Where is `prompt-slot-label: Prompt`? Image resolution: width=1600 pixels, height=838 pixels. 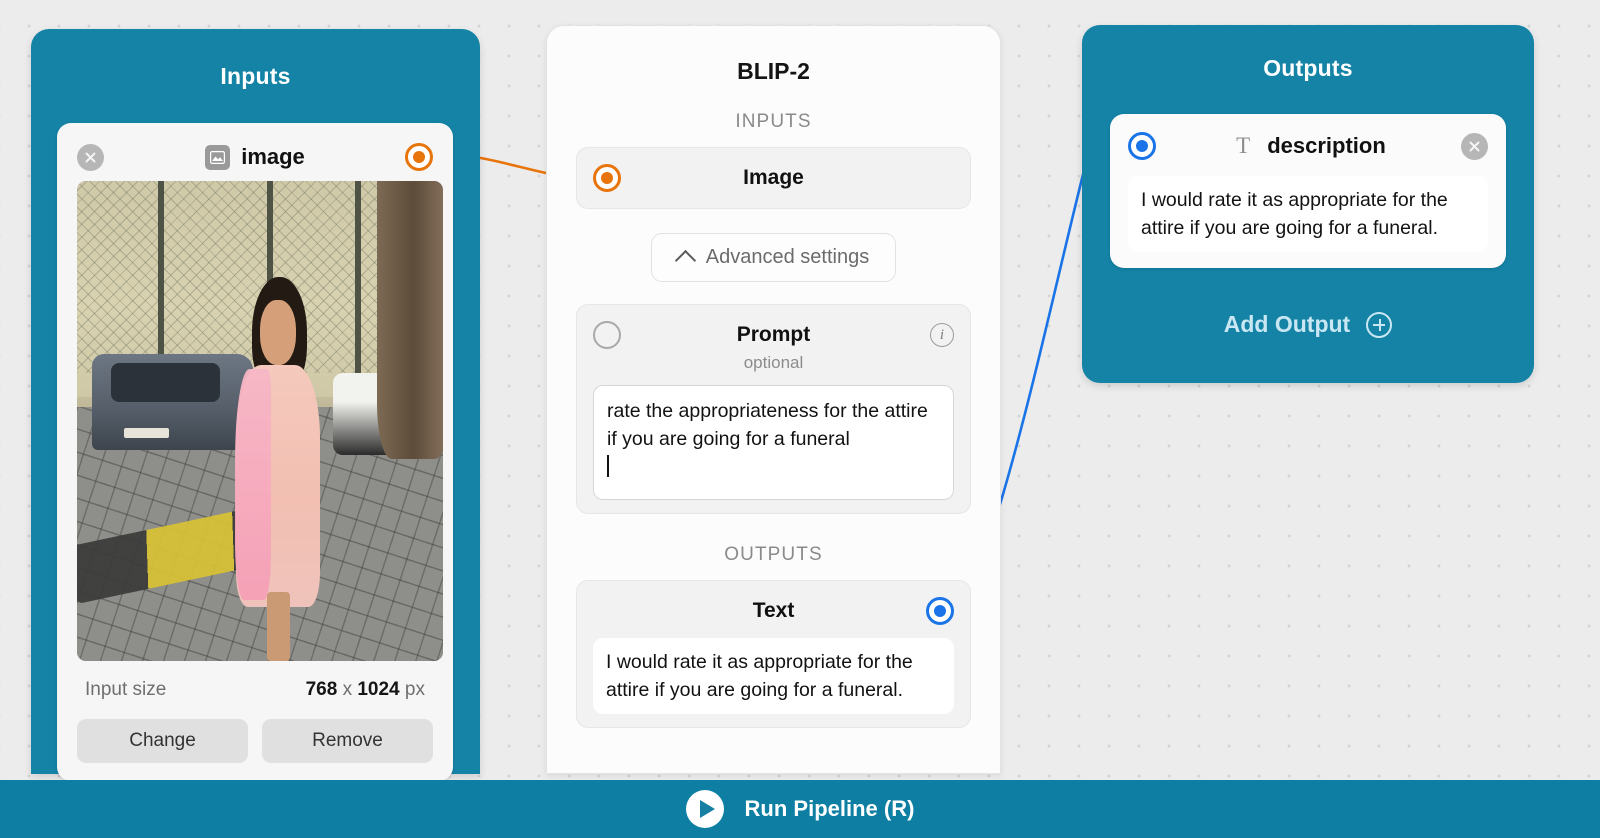 prompt-slot-label: Prompt is located at coordinates (773, 334).